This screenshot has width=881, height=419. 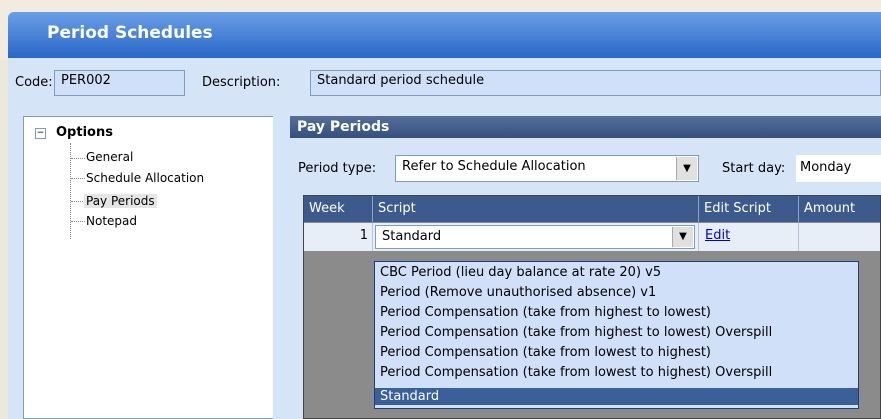 I want to click on period-type-select: Refer to Schedule Allocation ▼, so click(x=547, y=168).